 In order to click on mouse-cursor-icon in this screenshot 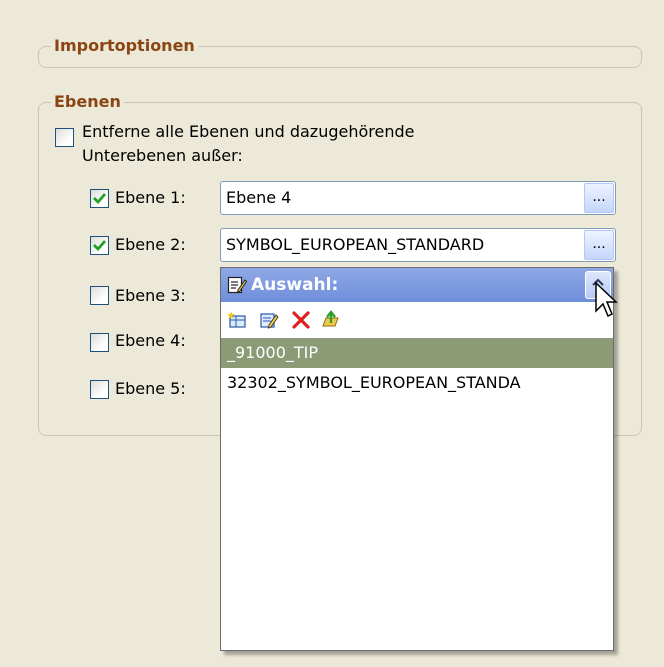, I will do `click(606, 299)`.